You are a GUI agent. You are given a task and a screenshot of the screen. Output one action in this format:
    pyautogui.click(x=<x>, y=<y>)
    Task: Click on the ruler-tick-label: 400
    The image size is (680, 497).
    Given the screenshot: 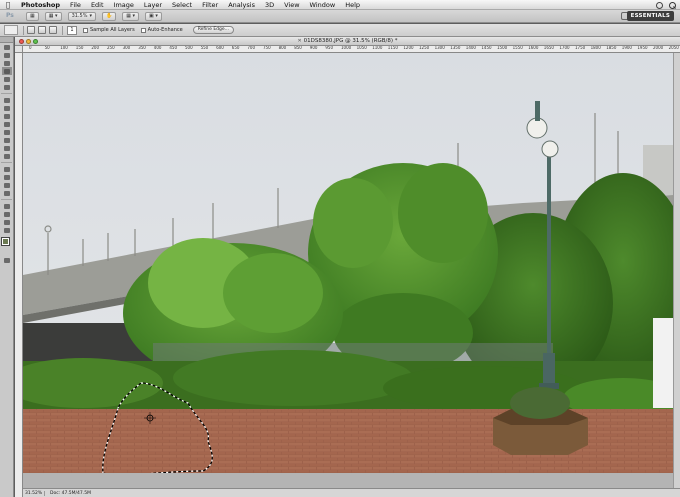 What is the action you would take?
    pyautogui.click(x=157, y=48)
    